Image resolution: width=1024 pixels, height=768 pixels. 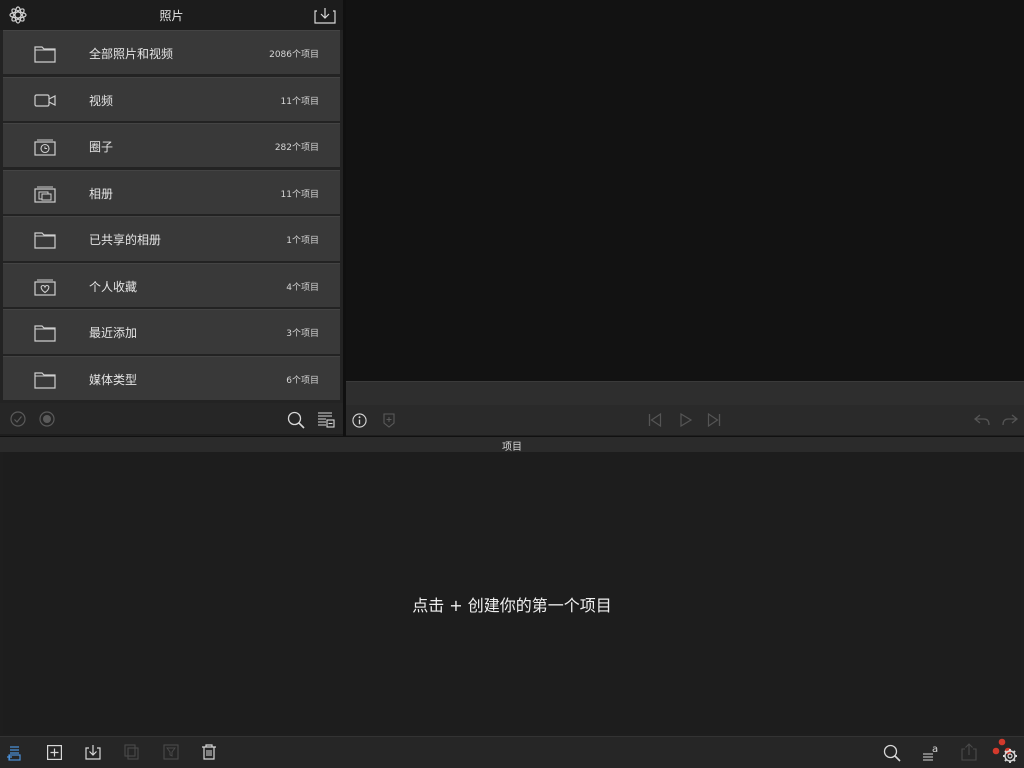 What do you see at coordinates (125, 240) in the screenshot?
I see `album-name: 已共享的相册` at bounding box center [125, 240].